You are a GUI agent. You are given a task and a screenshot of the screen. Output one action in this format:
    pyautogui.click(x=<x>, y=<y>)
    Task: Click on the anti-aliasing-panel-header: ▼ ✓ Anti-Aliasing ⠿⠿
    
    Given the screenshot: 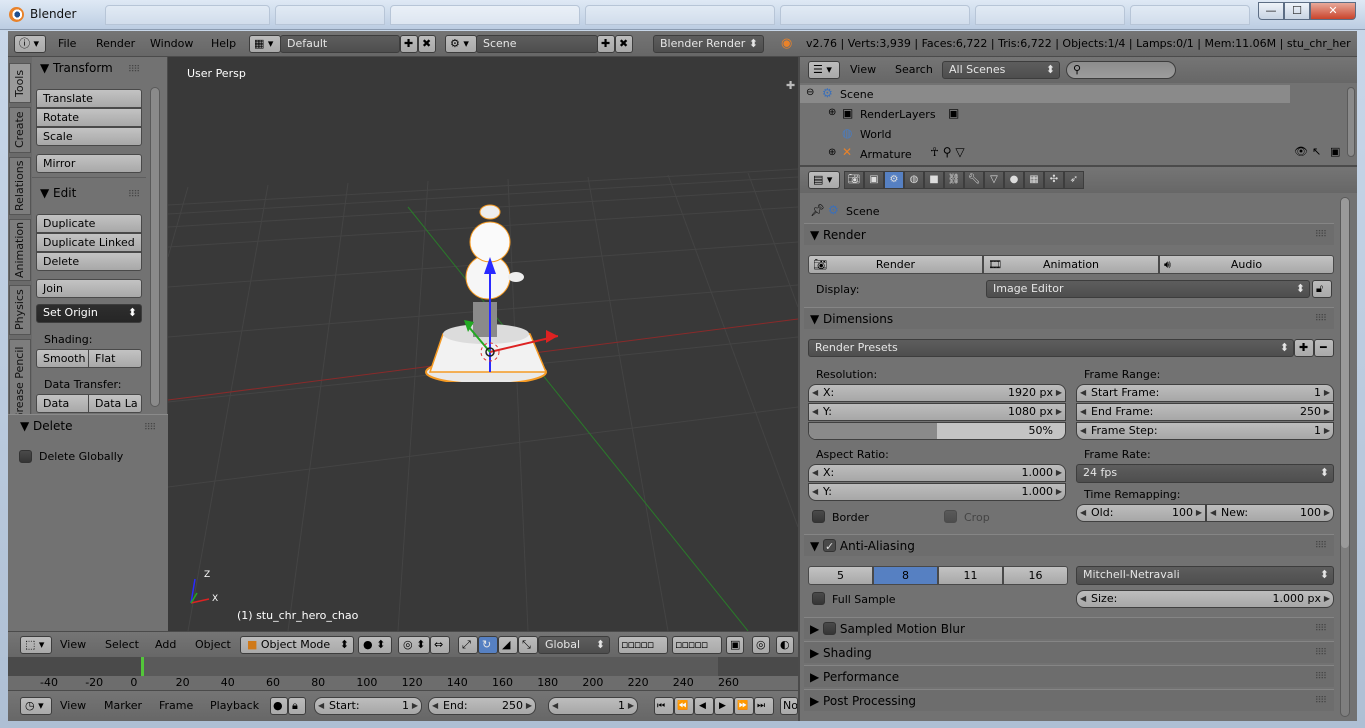 What is the action you would take?
    pyautogui.click(x=1069, y=545)
    